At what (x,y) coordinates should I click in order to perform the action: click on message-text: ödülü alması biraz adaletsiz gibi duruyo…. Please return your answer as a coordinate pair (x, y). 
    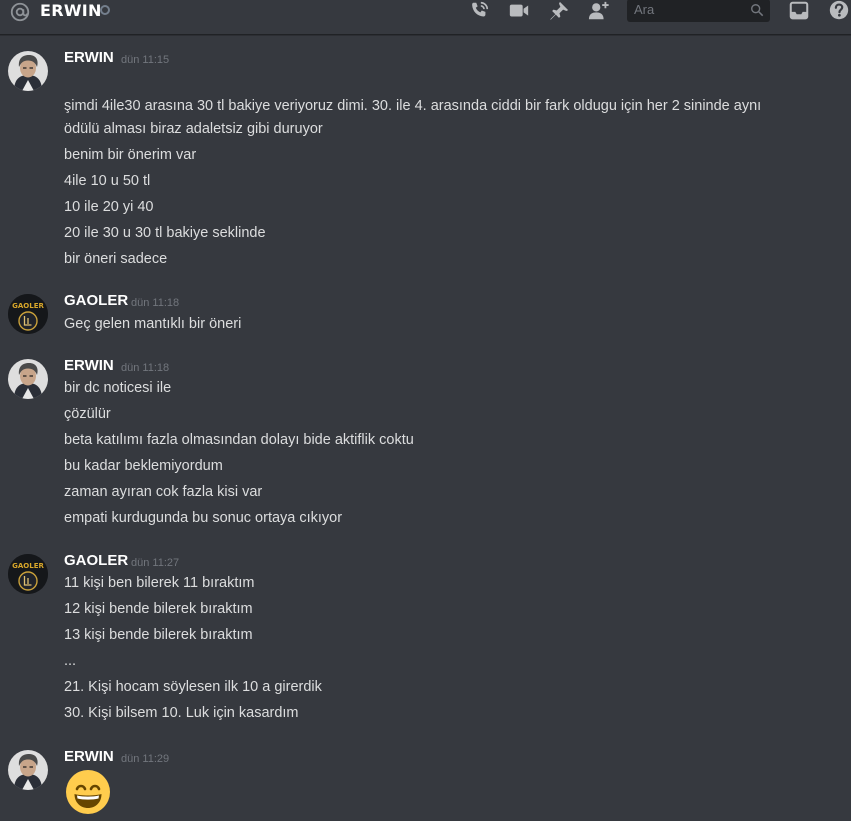
    Looking at the image, I should click on (193, 129).